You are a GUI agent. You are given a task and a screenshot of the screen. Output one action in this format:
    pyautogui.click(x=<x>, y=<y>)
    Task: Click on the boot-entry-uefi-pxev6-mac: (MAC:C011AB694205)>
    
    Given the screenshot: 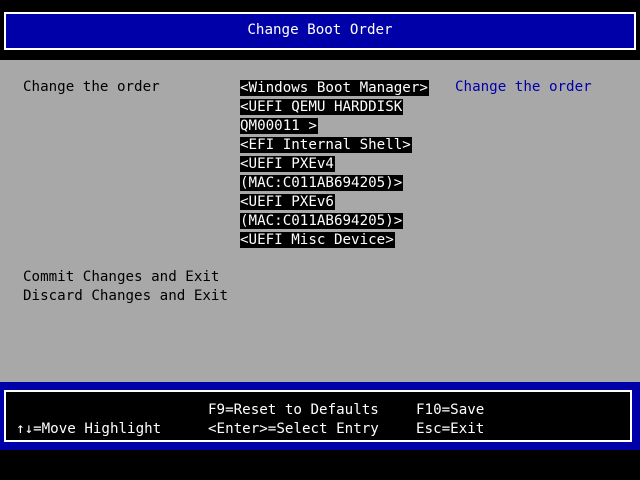 What is the action you would take?
    pyautogui.click(x=334, y=221)
    